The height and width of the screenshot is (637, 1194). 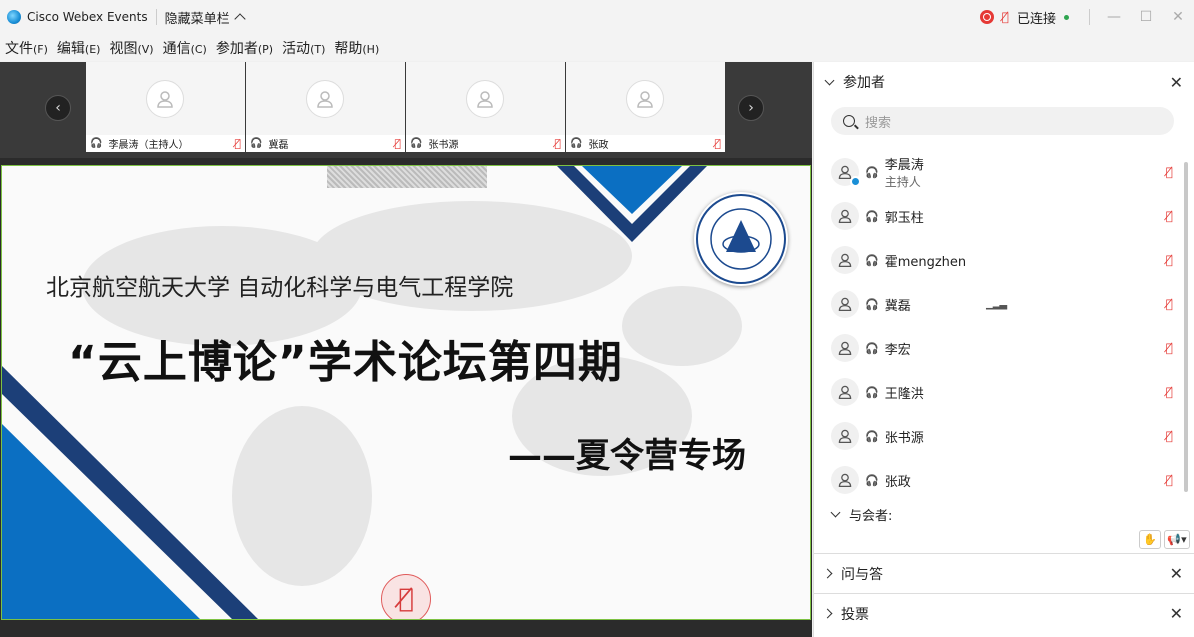 I want to click on divider, so click(x=1089, y=17).